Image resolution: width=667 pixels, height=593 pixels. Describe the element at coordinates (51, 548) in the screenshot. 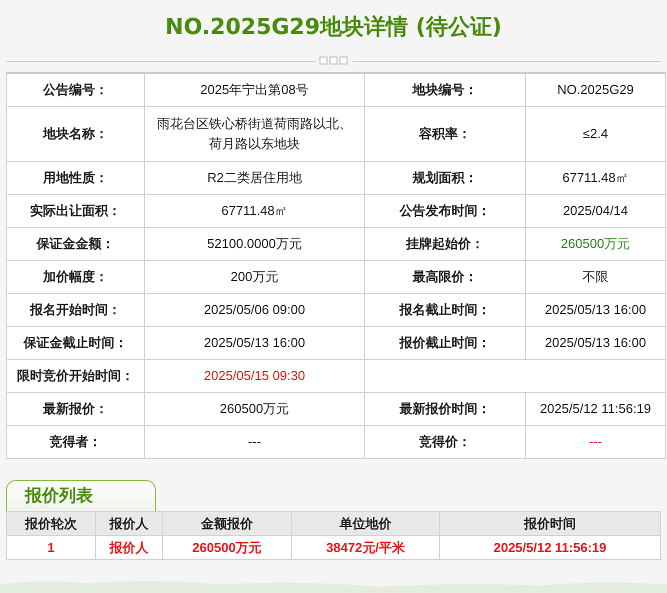

I see `table-cell: 1` at that location.